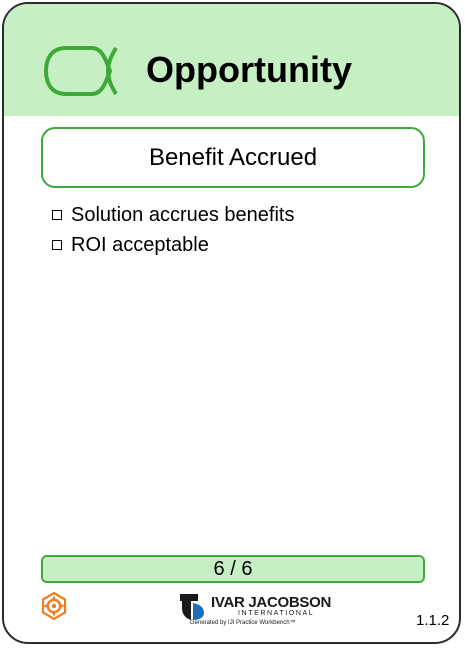 The height and width of the screenshot is (648, 465). I want to click on checklist: Solution accrues benefits ROI acceptable, so click(173, 230).